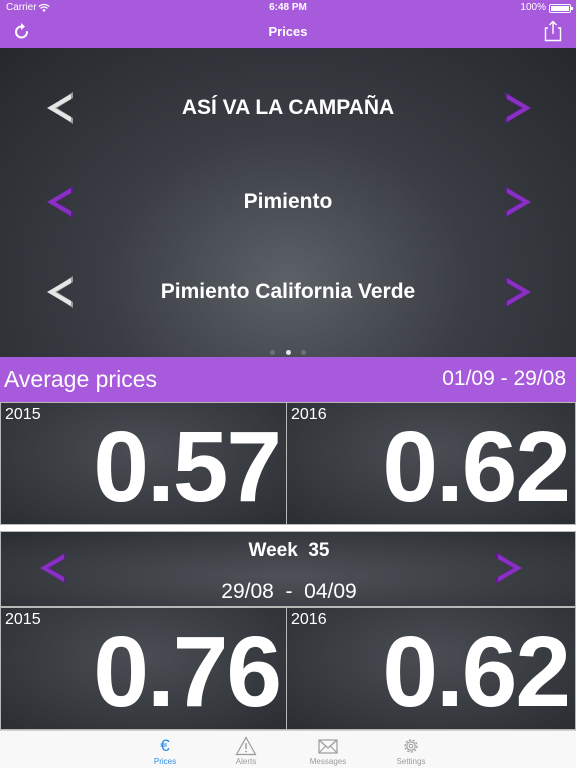 The height and width of the screenshot is (768, 576). Describe the element at coordinates (411, 746) in the screenshot. I see `gear-icon` at that location.